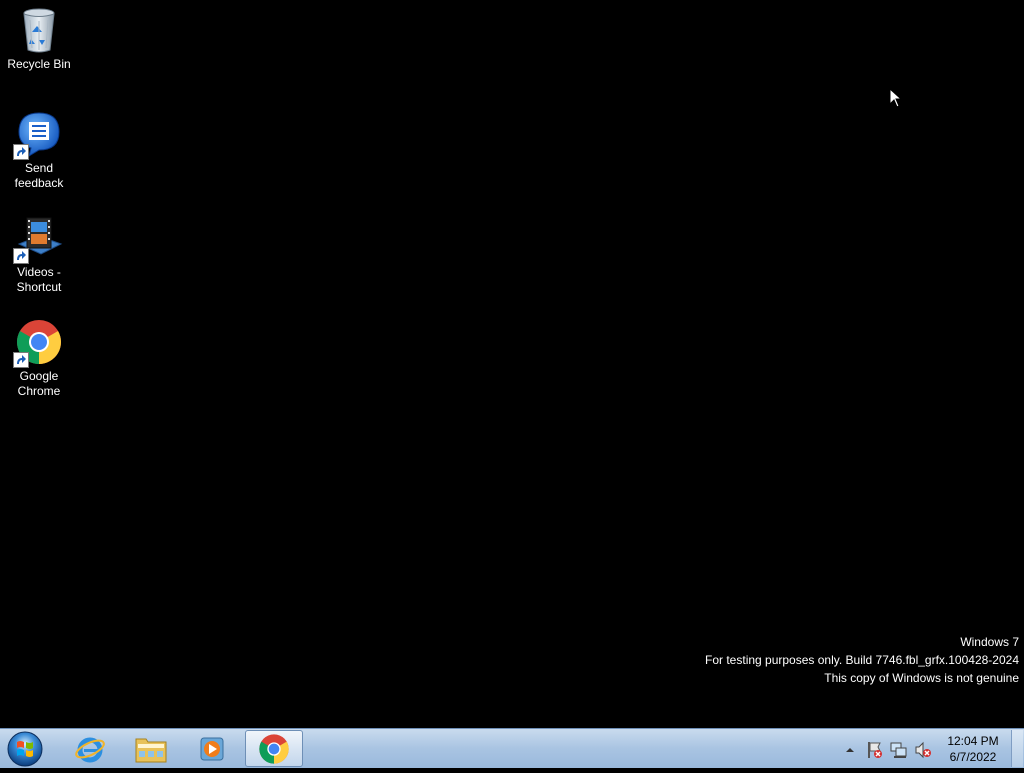  Describe the element at coordinates (39, 64) in the screenshot. I see `desktop-icon-label: Recycle Bin` at that location.